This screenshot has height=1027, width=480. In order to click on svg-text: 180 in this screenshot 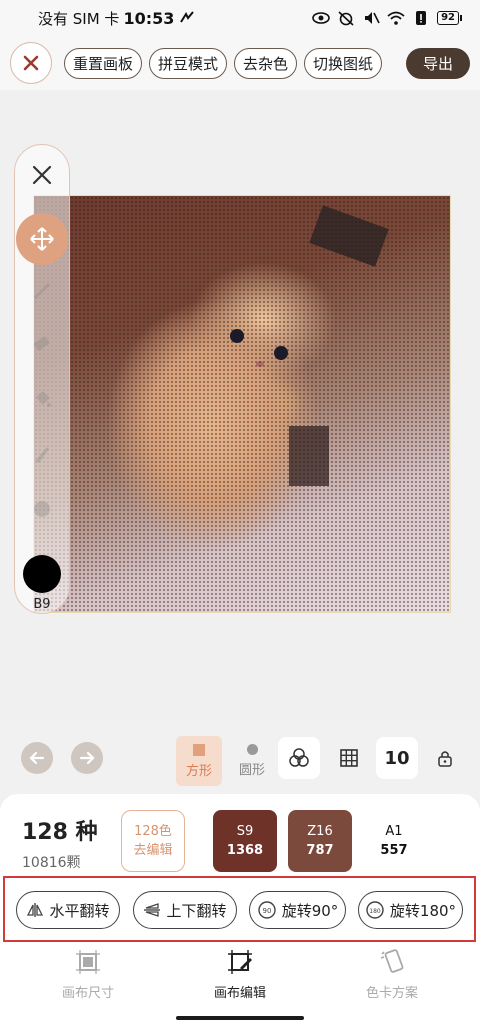, I will do `click(375, 911)`.